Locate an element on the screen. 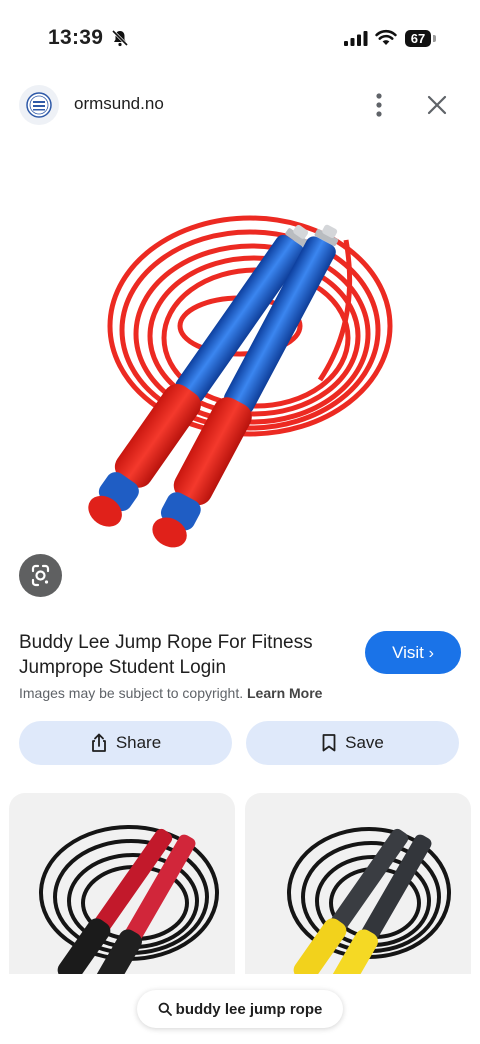 This screenshot has height=1044, width=480. save-label: Save is located at coordinates (364, 742).